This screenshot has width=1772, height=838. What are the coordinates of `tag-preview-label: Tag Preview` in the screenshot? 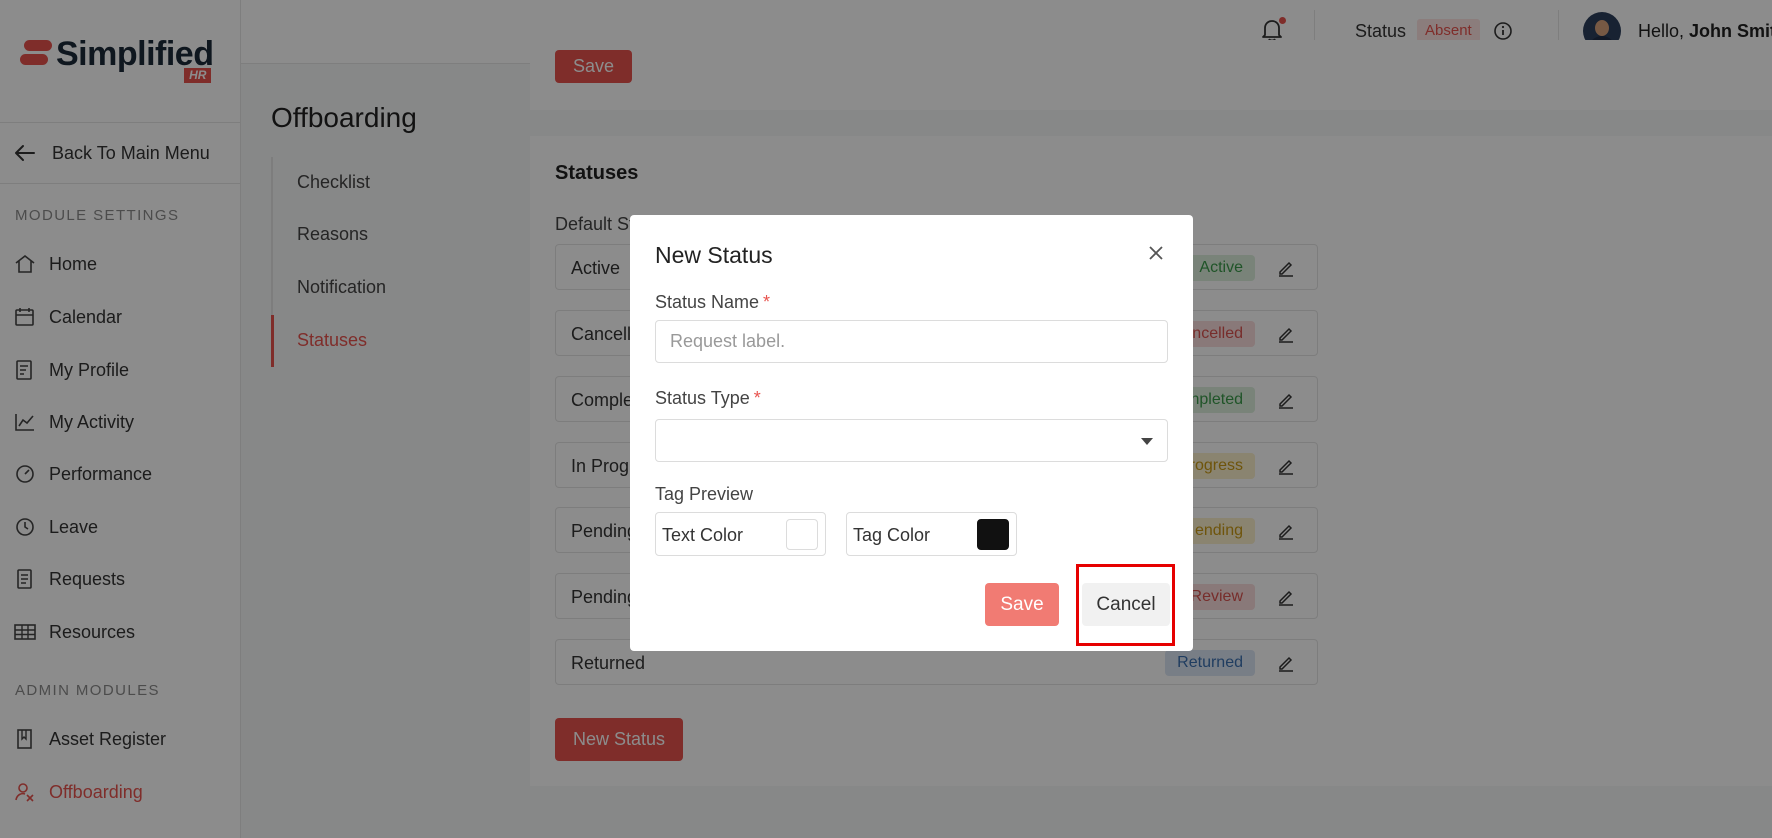 It's located at (704, 494).